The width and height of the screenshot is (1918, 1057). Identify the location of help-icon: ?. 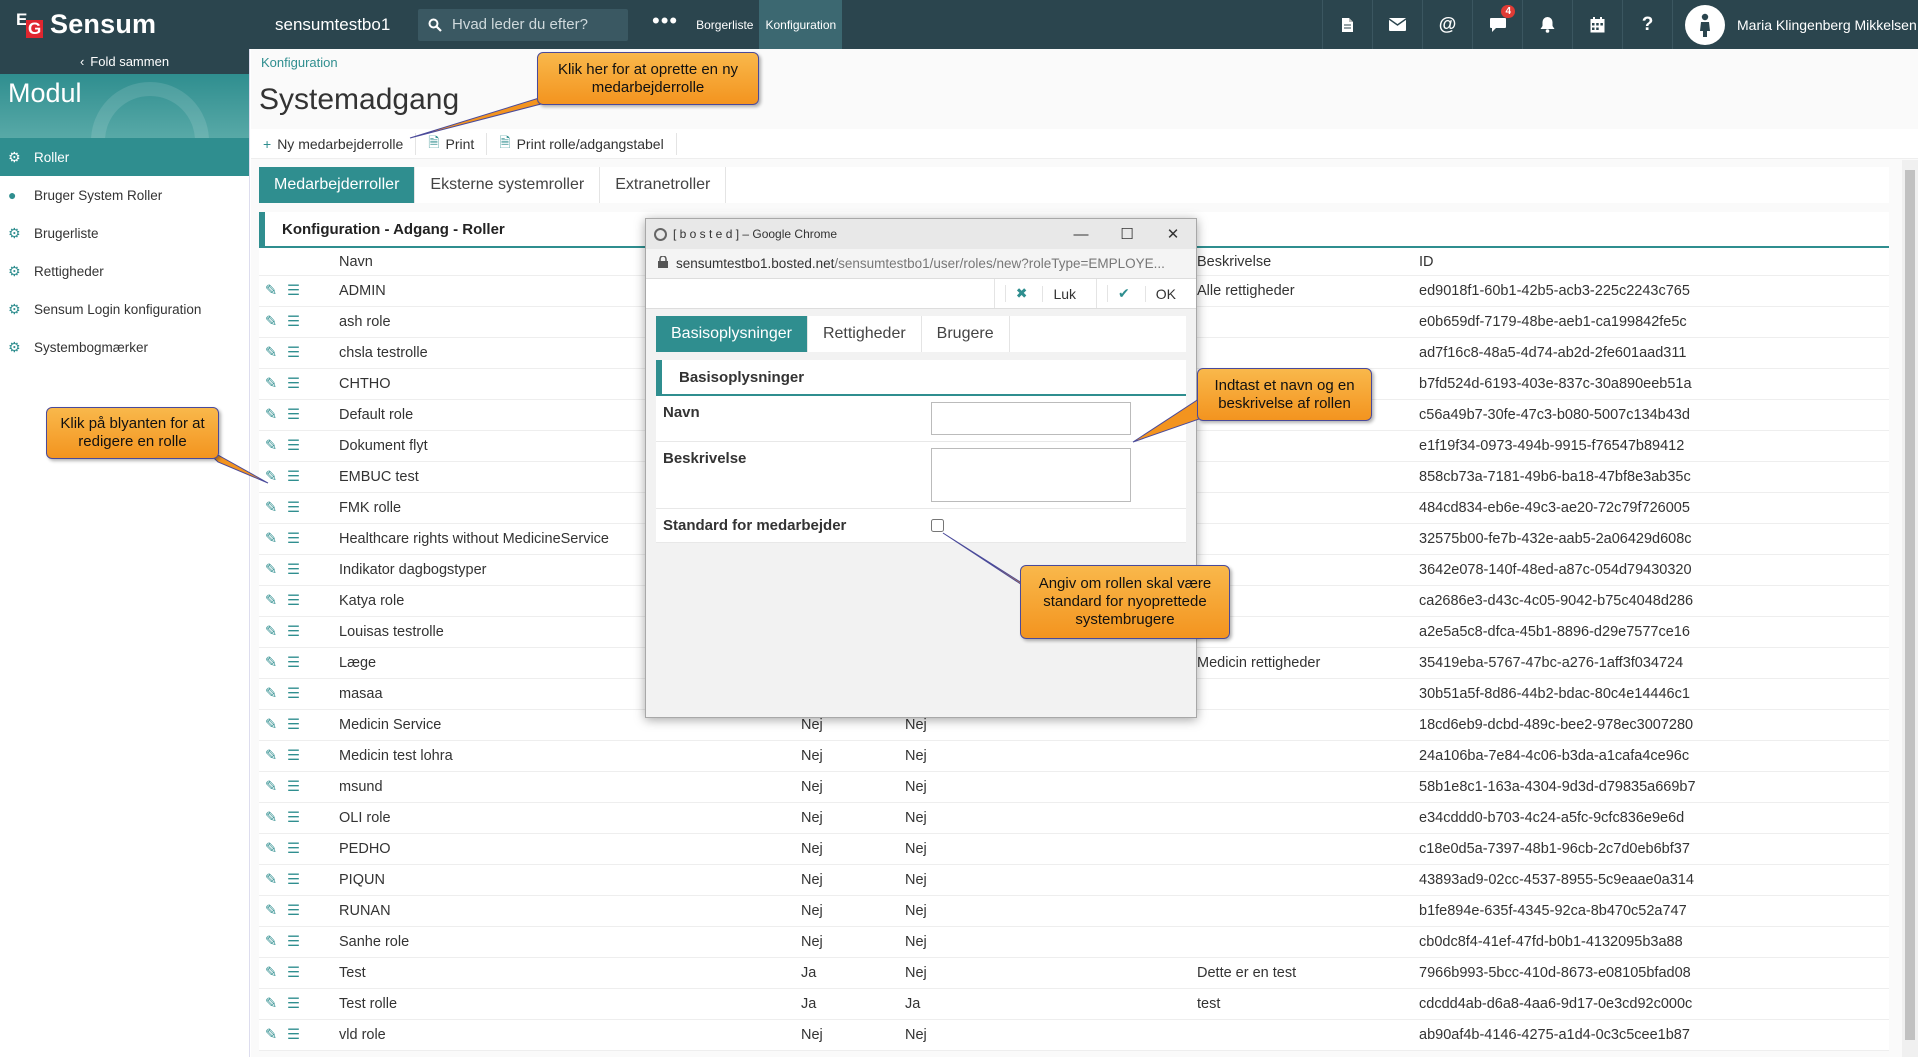
(1647, 24).